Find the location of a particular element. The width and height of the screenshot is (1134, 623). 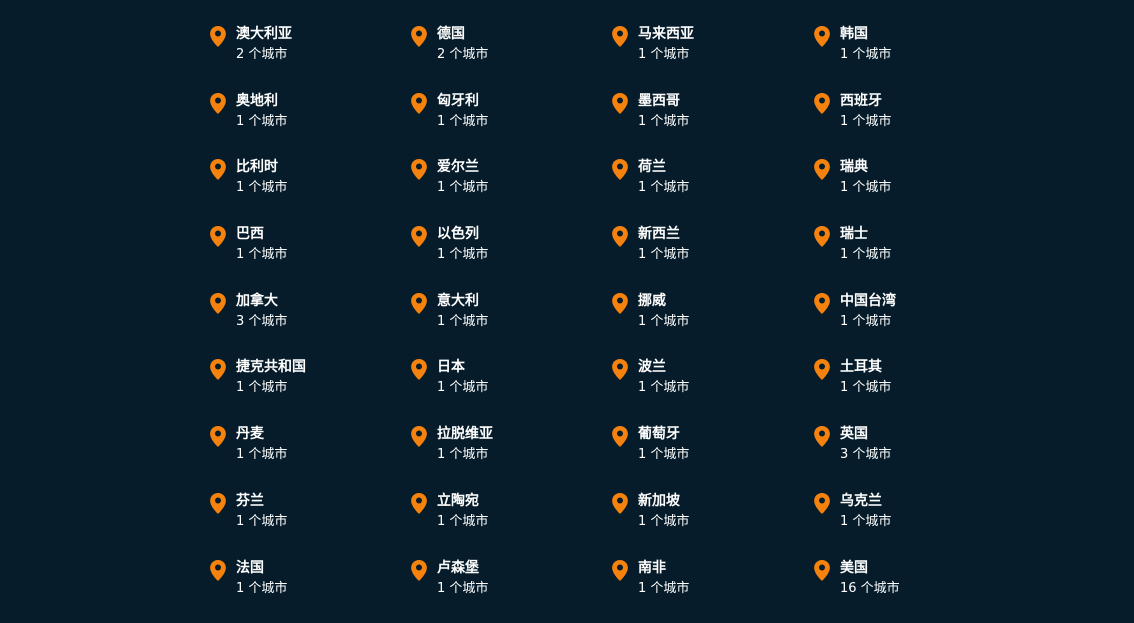

location-item: 韩国1 个城市 is located at coordinates (915, 56).